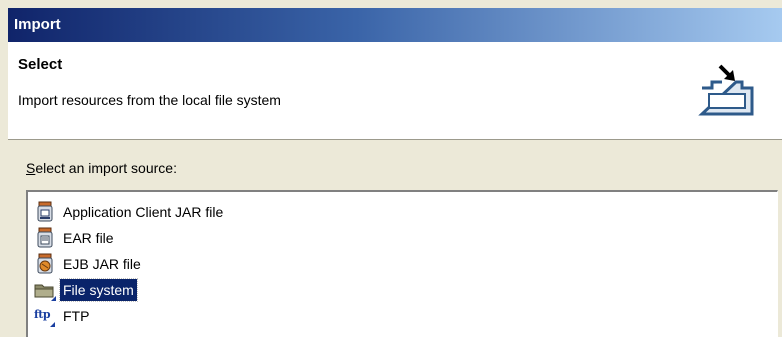  What do you see at coordinates (31, 168) in the screenshot?
I see `mnemonic-letter: S` at bounding box center [31, 168].